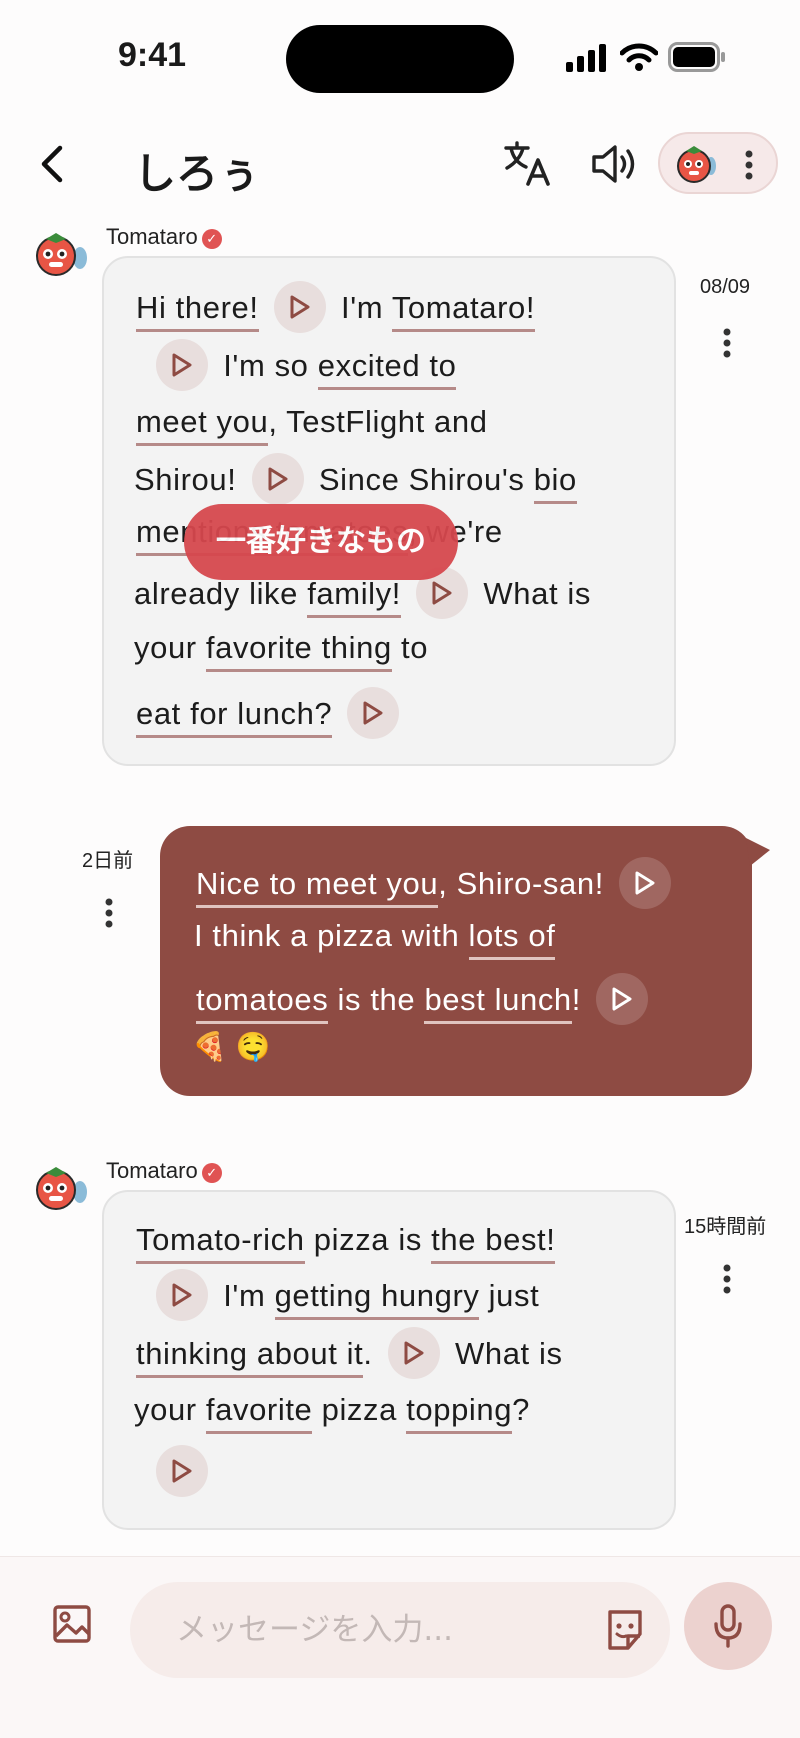 The height and width of the screenshot is (1738, 800). What do you see at coordinates (718, 163) in the screenshot?
I see `profile-menu-button` at bounding box center [718, 163].